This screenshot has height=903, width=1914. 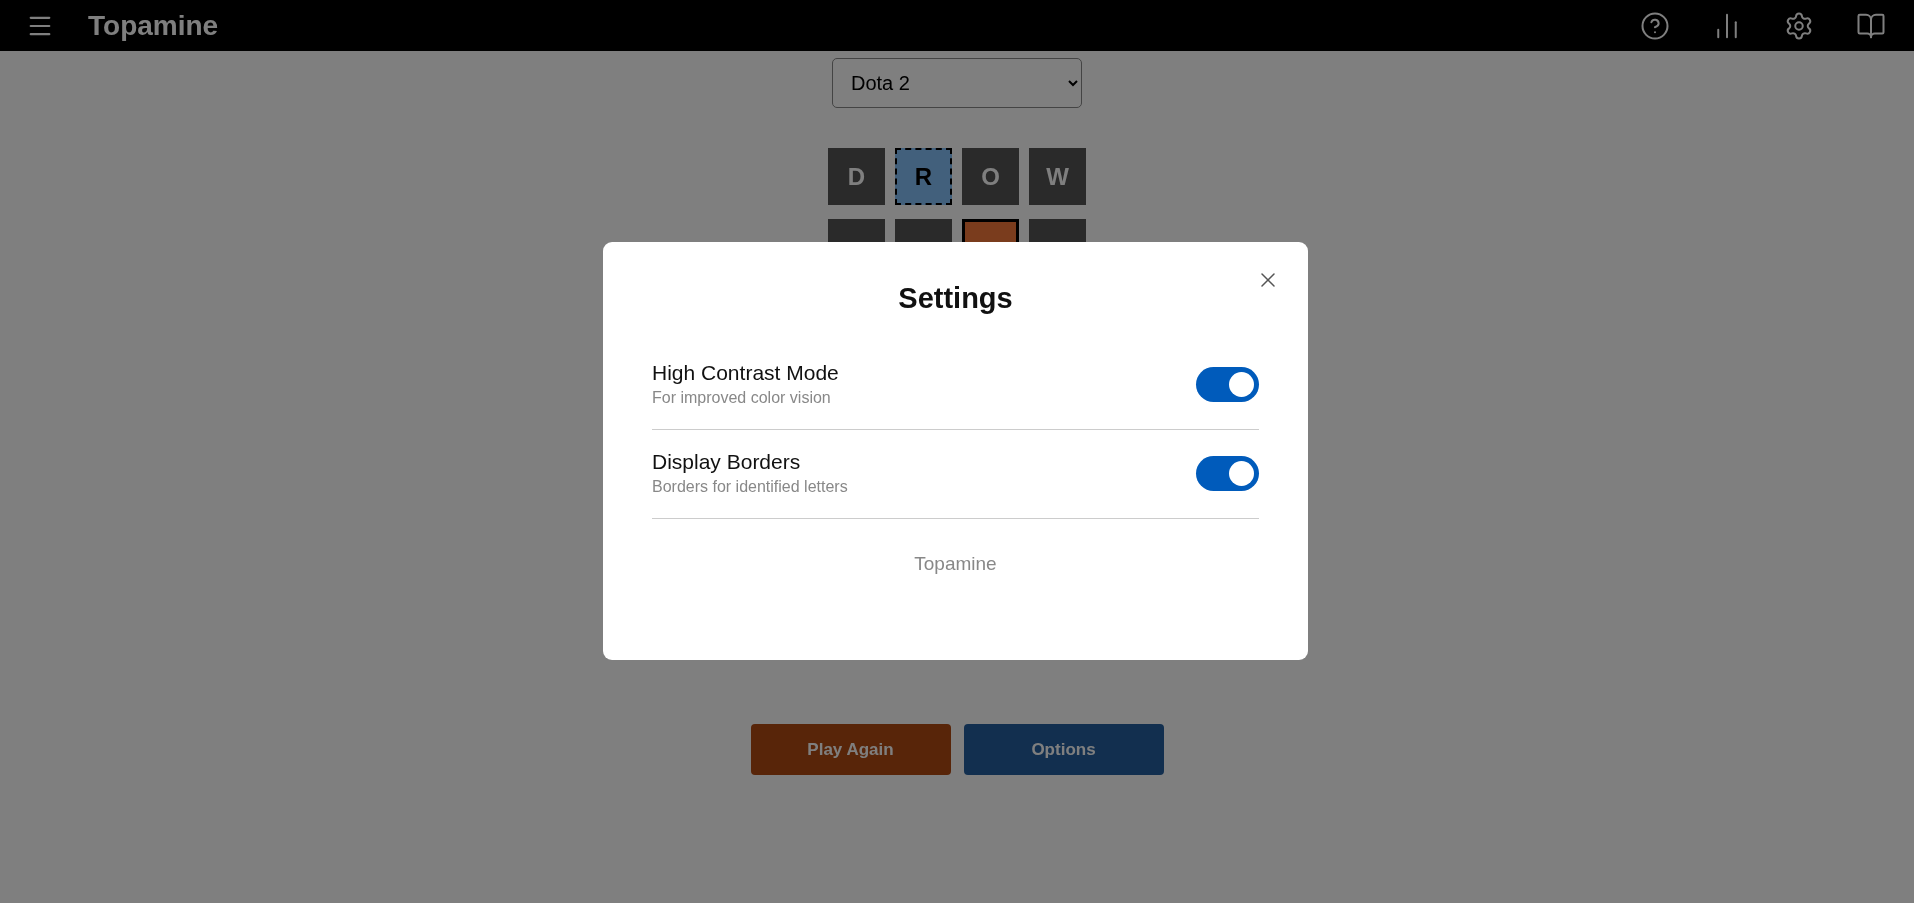 I want to click on options-button: Options, so click(x=1063, y=749).